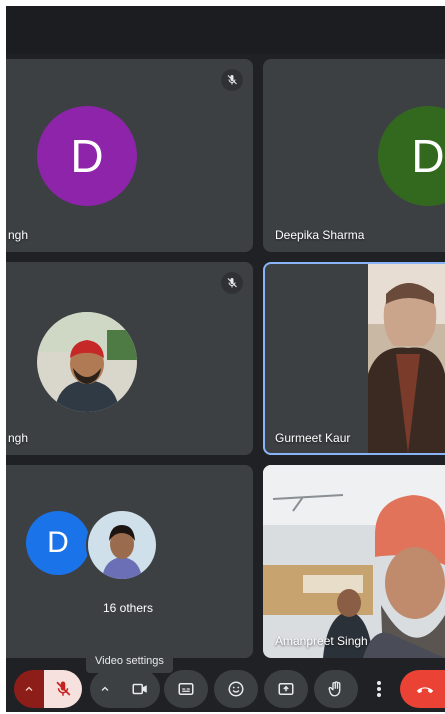 This screenshot has width=445, height=714. What do you see at coordinates (129, 661) in the screenshot?
I see `tooltip-text: Video settings` at bounding box center [129, 661].